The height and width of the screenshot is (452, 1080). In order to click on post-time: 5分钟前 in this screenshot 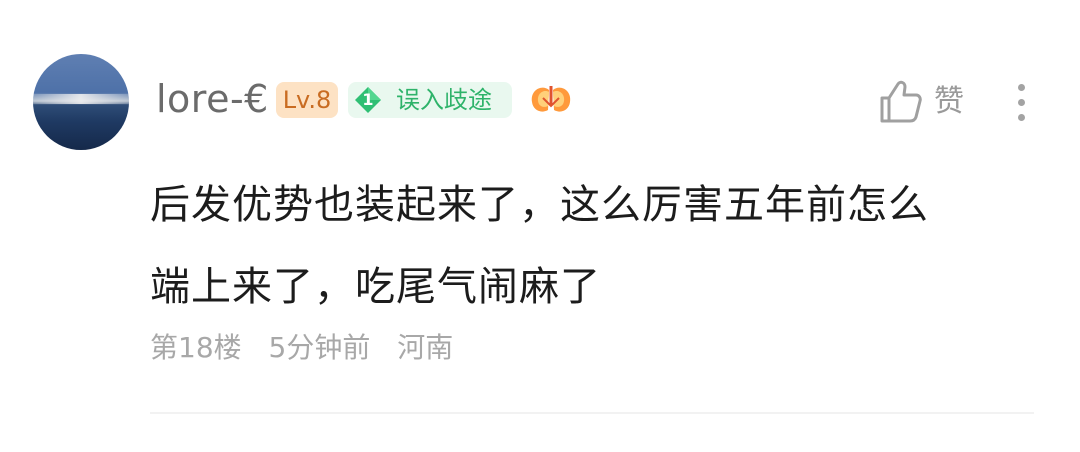, I will do `click(319, 347)`.